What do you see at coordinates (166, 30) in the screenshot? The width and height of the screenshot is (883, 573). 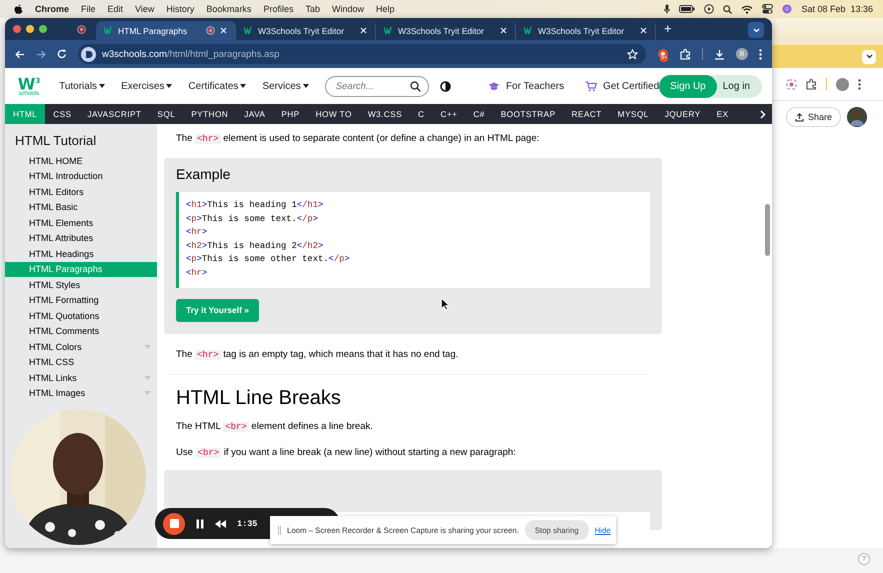 I see `browser-tab: HTML Paragraphs` at bounding box center [166, 30].